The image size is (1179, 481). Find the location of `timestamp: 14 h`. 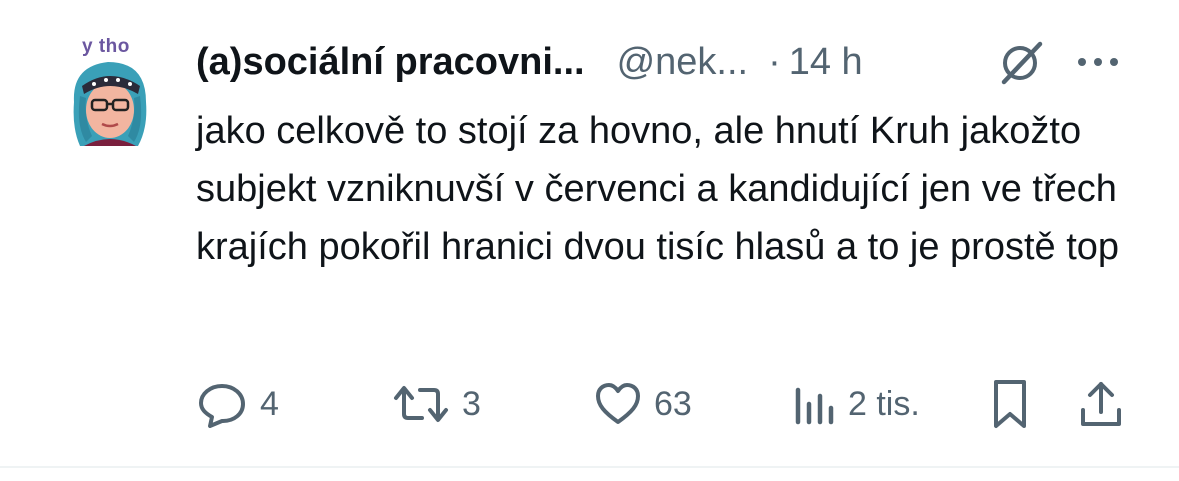

timestamp: 14 h is located at coordinates (826, 62).